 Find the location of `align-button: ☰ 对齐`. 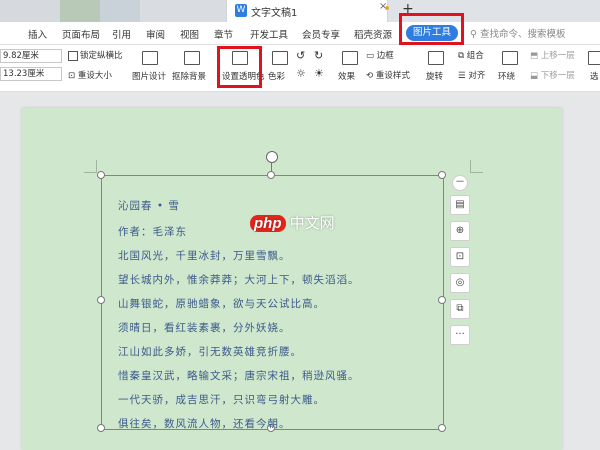

align-button: ☰ 对齐 is located at coordinates (471, 75).